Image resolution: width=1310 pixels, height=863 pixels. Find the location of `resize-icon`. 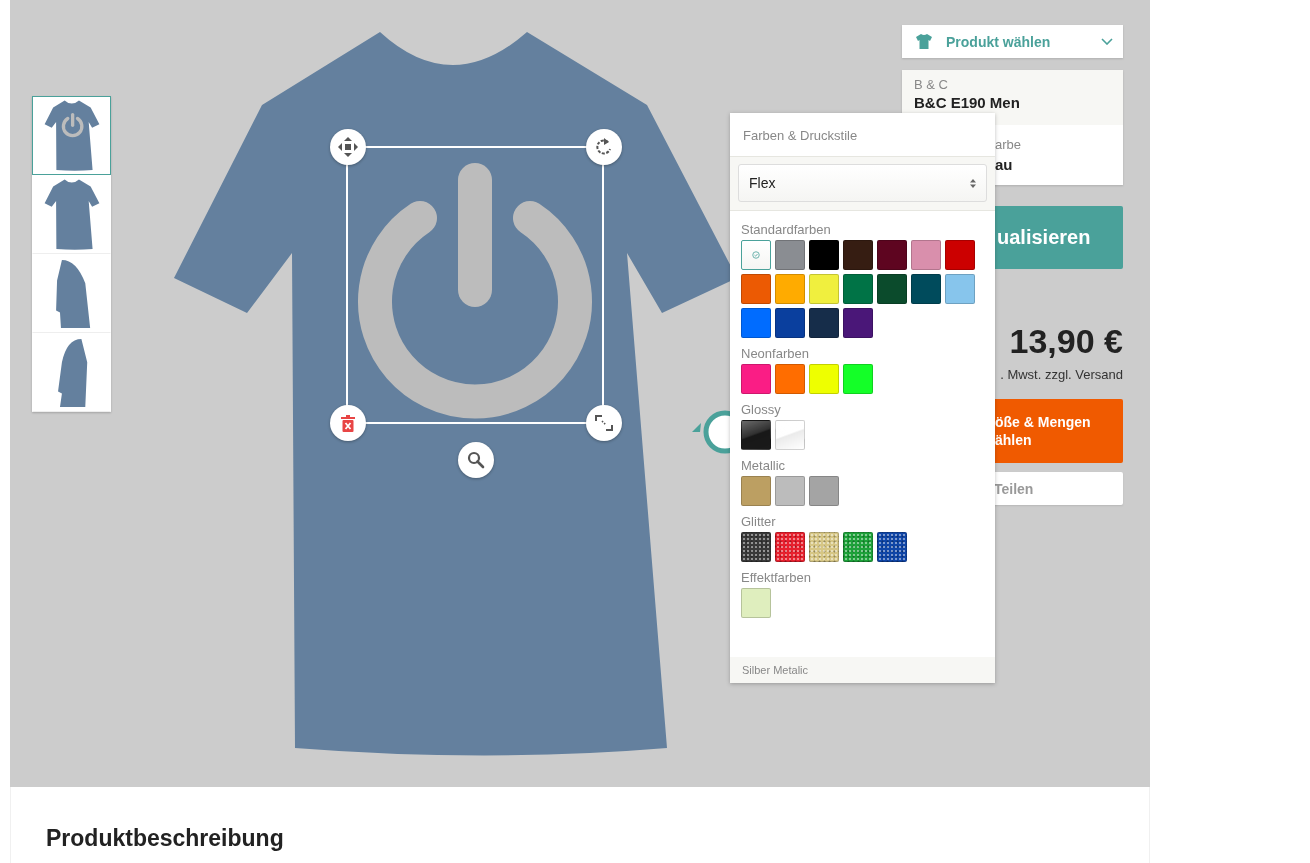

resize-icon is located at coordinates (604, 423).